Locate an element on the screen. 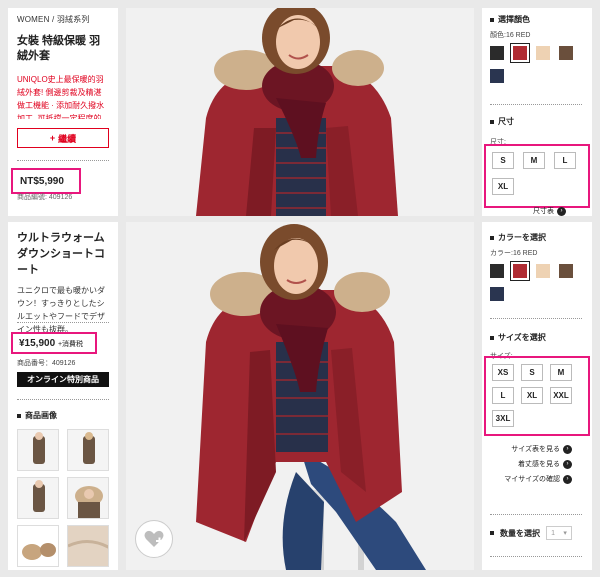 This screenshot has width=600, height=577. price: ¥15,900 +消費税 is located at coordinates (51, 343).